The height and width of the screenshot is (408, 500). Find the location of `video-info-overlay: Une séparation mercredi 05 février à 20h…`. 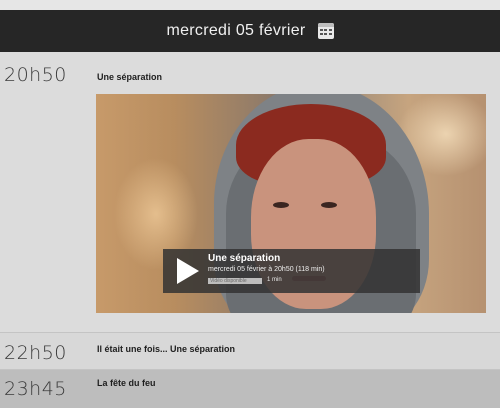

video-info-overlay: Une séparation mercredi 05 février à 20h… is located at coordinates (291, 271).